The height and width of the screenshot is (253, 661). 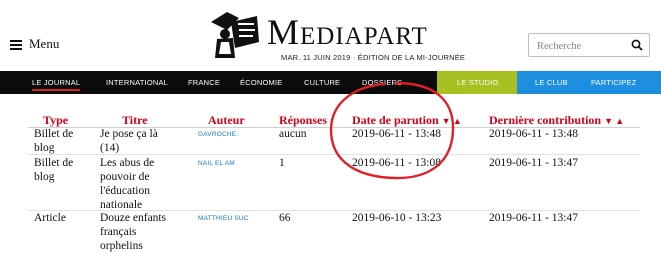 What do you see at coordinates (545, 120) in the screenshot?
I see `col-header-last-label: Dernière contribution` at bounding box center [545, 120].